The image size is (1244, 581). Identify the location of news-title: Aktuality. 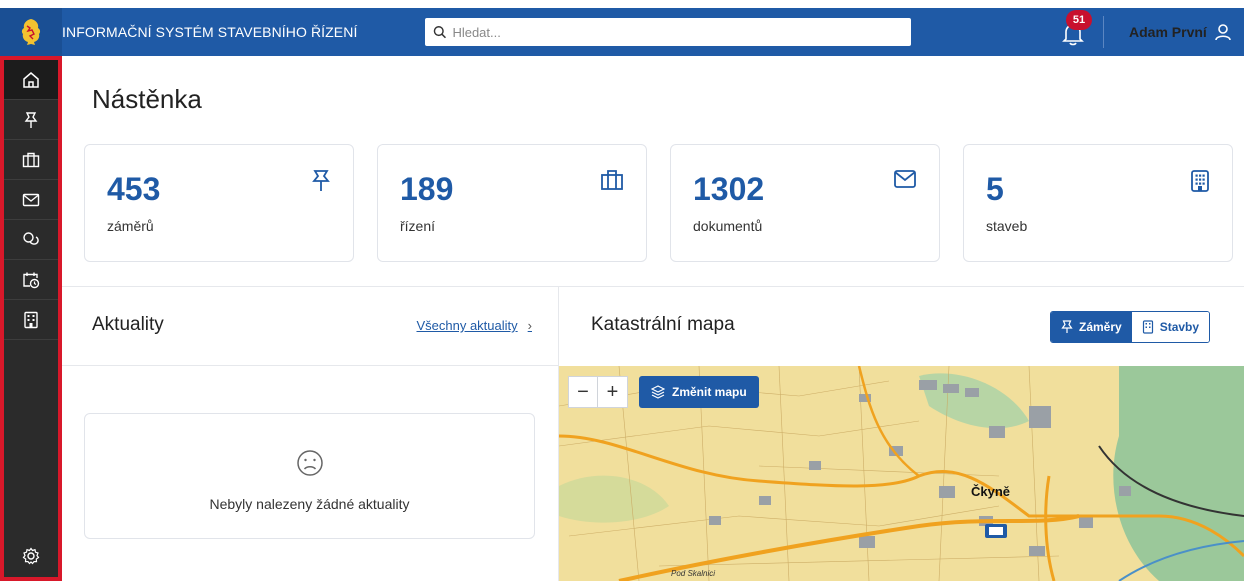
(128, 324).